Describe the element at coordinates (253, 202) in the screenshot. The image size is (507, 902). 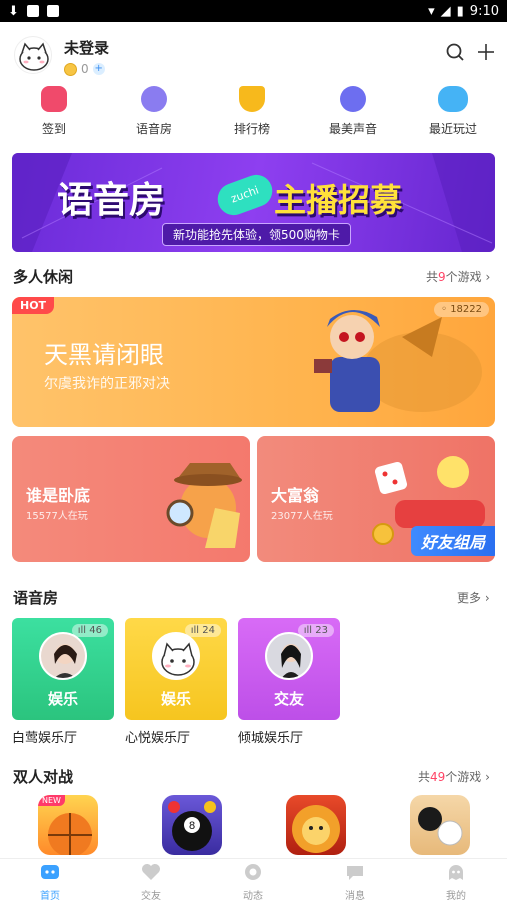
I see `promo-banner: 语音房 zuchi 主播招募 新功能抢先体验，领500购物卡` at that location.